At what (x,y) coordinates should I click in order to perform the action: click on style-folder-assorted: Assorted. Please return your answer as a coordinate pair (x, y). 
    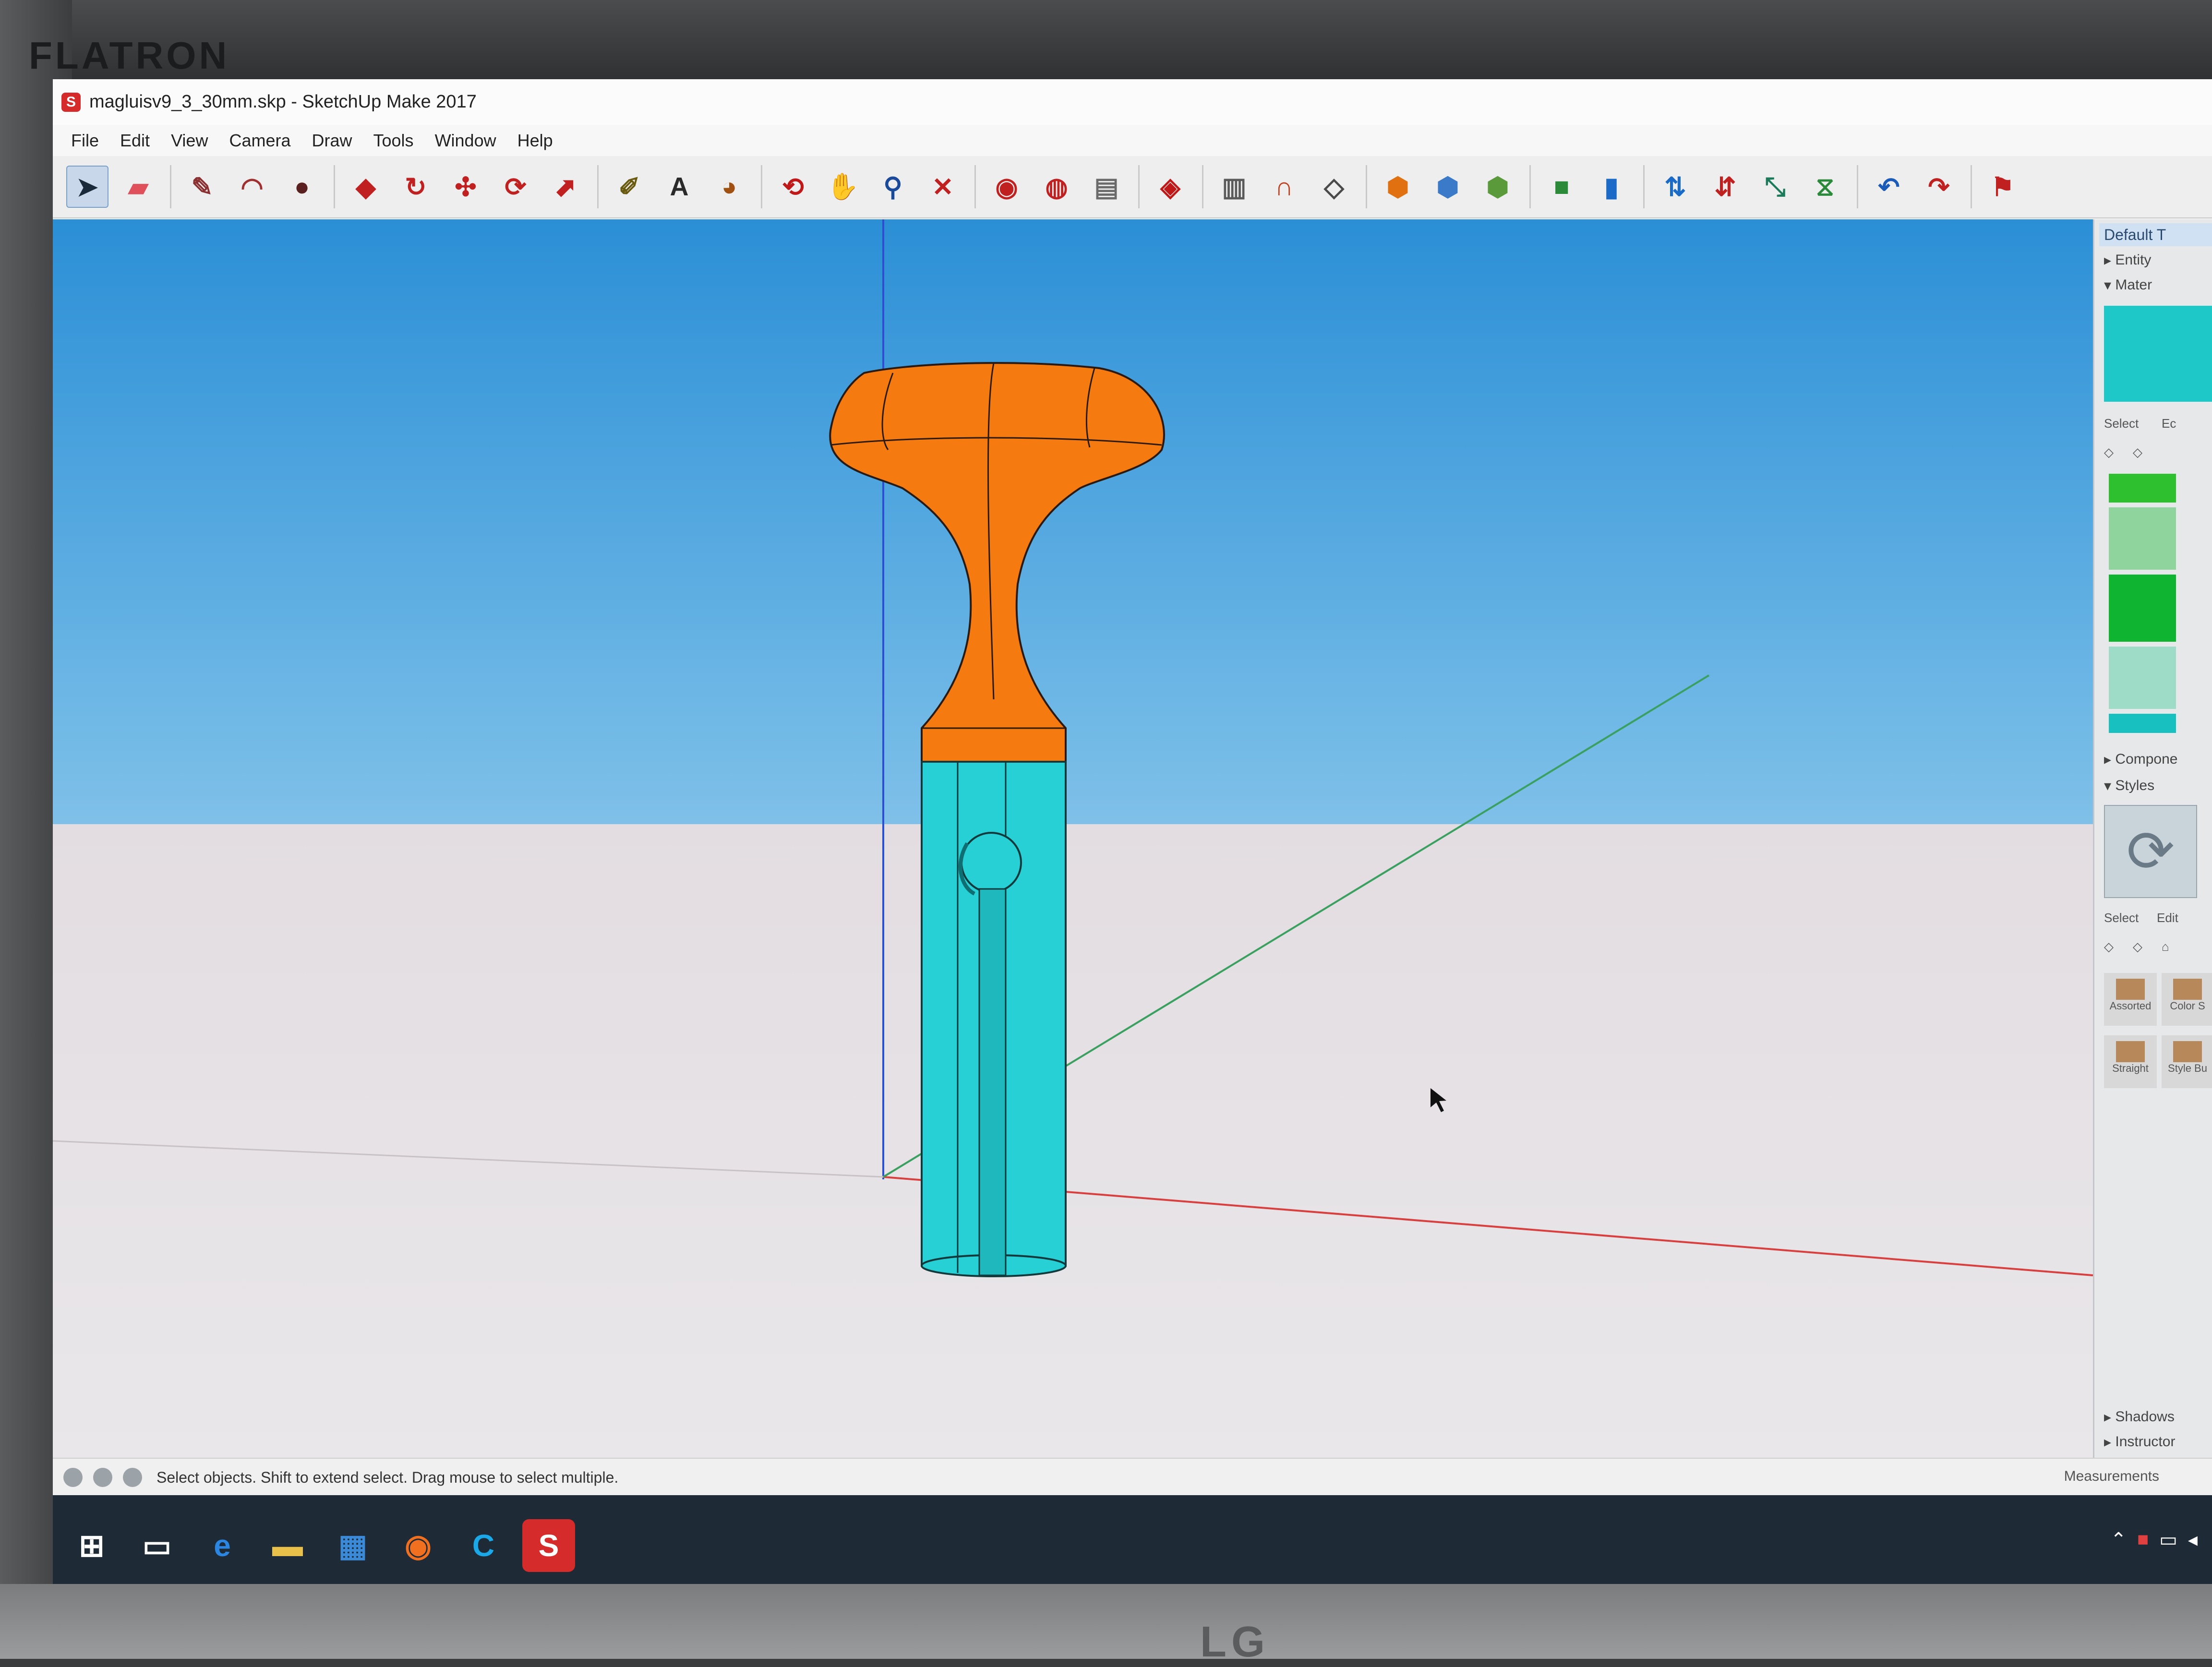
    Looking at the image, I should click on (2130, 999).